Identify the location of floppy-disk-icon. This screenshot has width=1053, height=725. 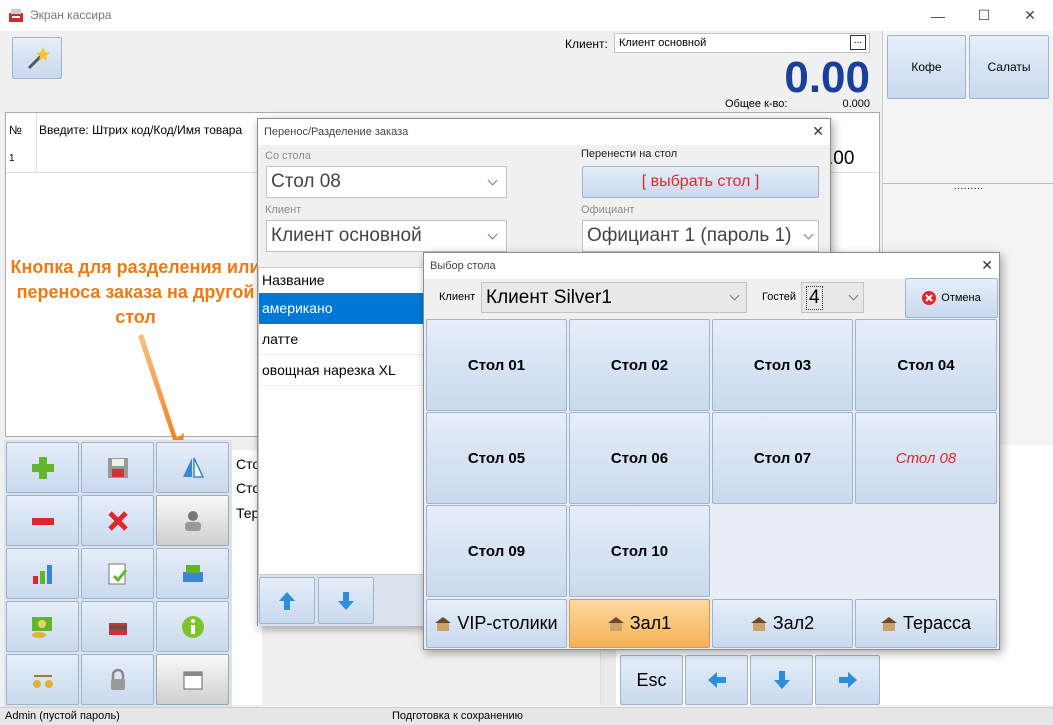
(117, 467).